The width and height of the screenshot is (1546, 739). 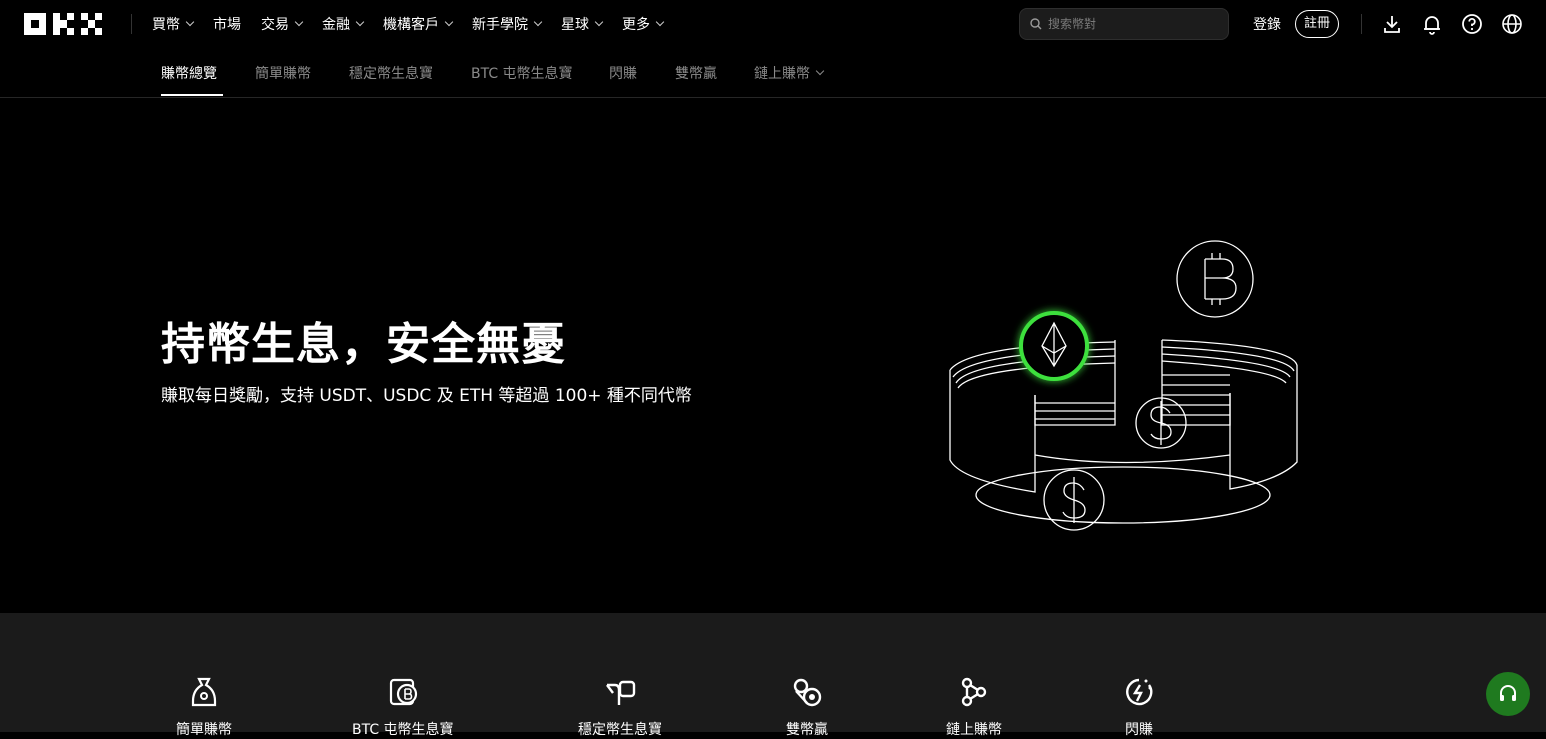 I want to click on search-box, so click(x=1124, y=24).